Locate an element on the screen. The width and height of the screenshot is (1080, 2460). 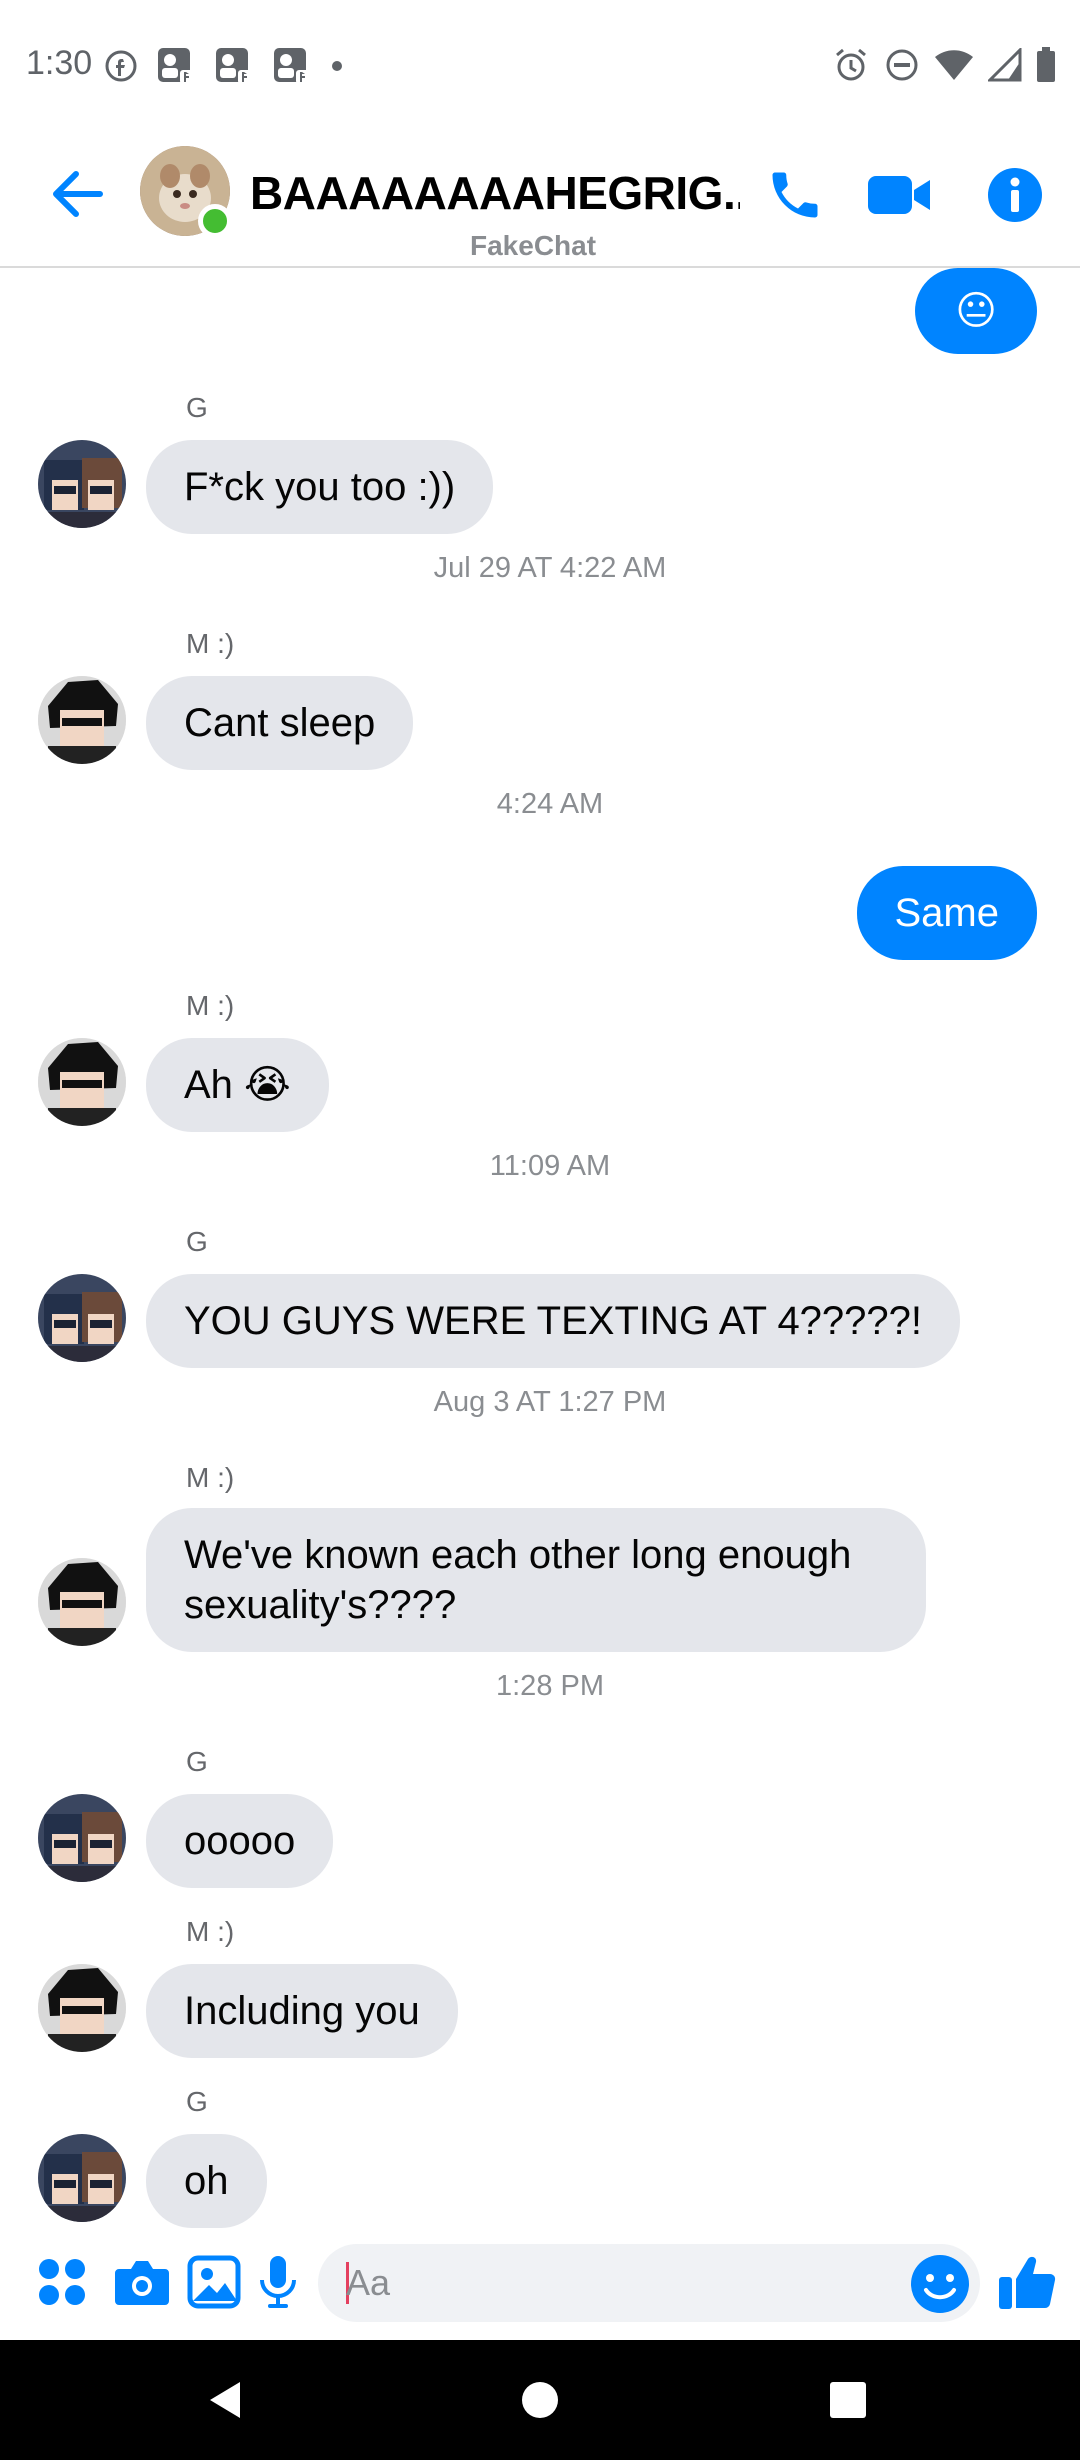
timestamp: 11:09 AM is located at coordinates (550, 1166).